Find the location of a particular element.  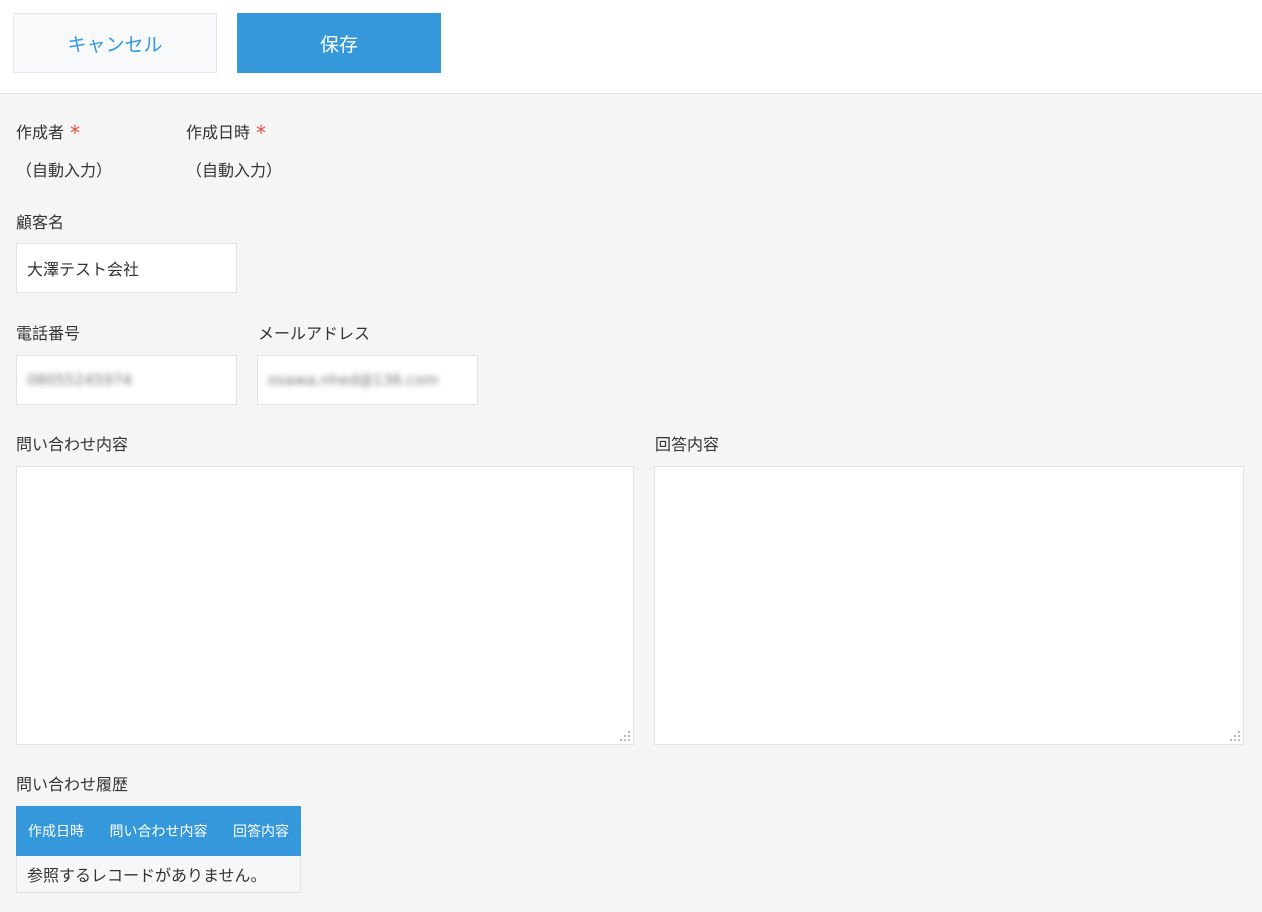

creator-label-text: 作成者 is located at coordinates (40, 132).